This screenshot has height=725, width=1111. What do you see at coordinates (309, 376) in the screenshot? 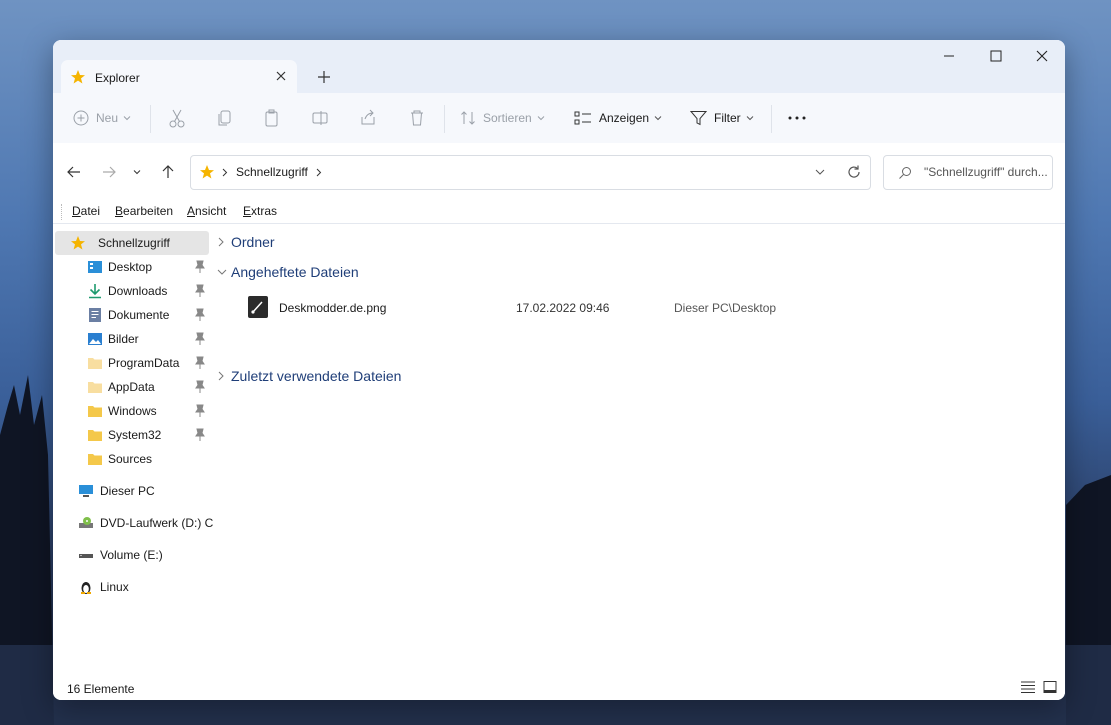
I see `group-zuletzt-verwendete-dateien: Zuletzt verwendete Dateien` at bounding box center [309, 376].